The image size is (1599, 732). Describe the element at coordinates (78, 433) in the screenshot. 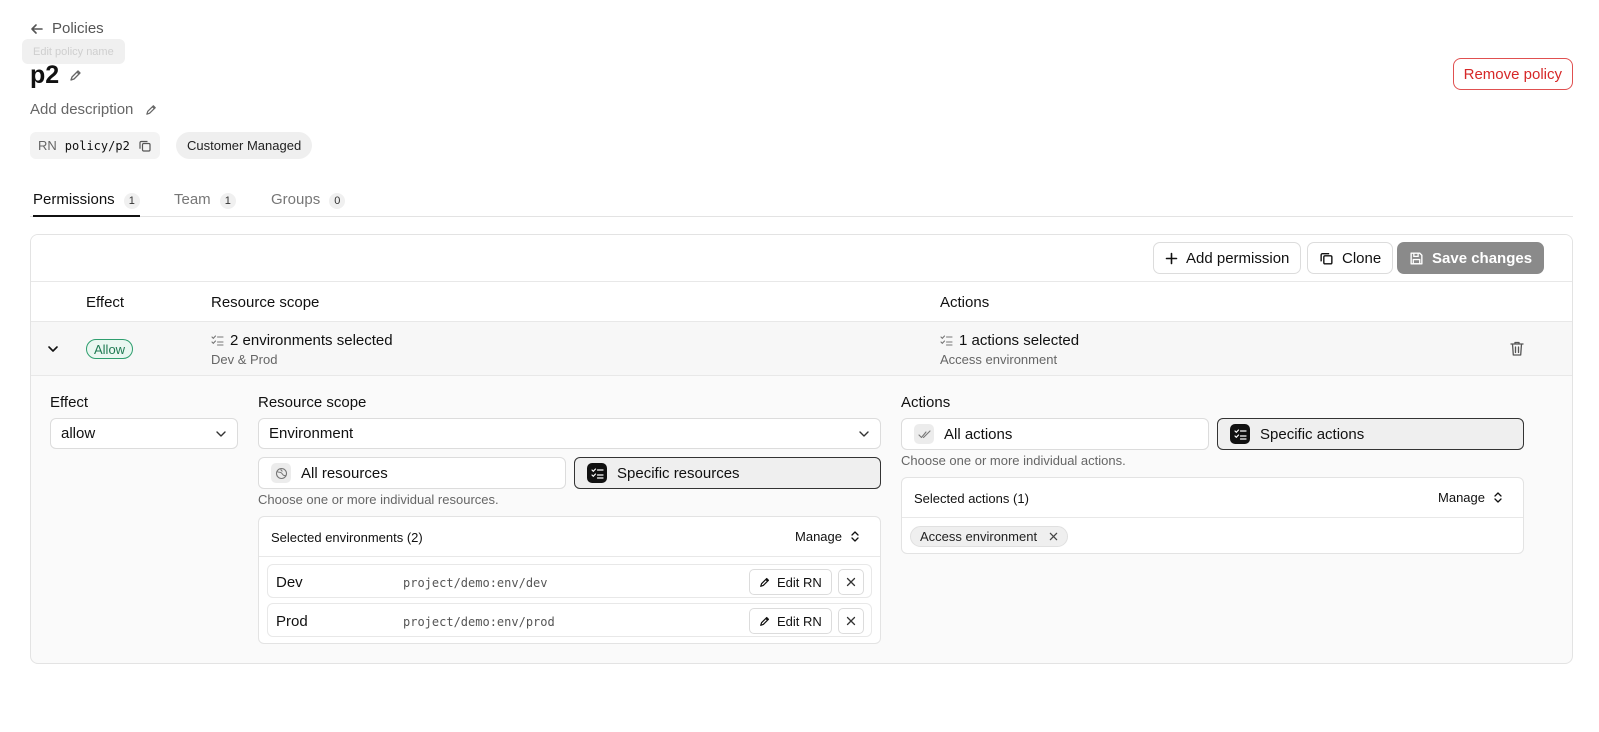

I see `effect-select-value: allow` at that location.